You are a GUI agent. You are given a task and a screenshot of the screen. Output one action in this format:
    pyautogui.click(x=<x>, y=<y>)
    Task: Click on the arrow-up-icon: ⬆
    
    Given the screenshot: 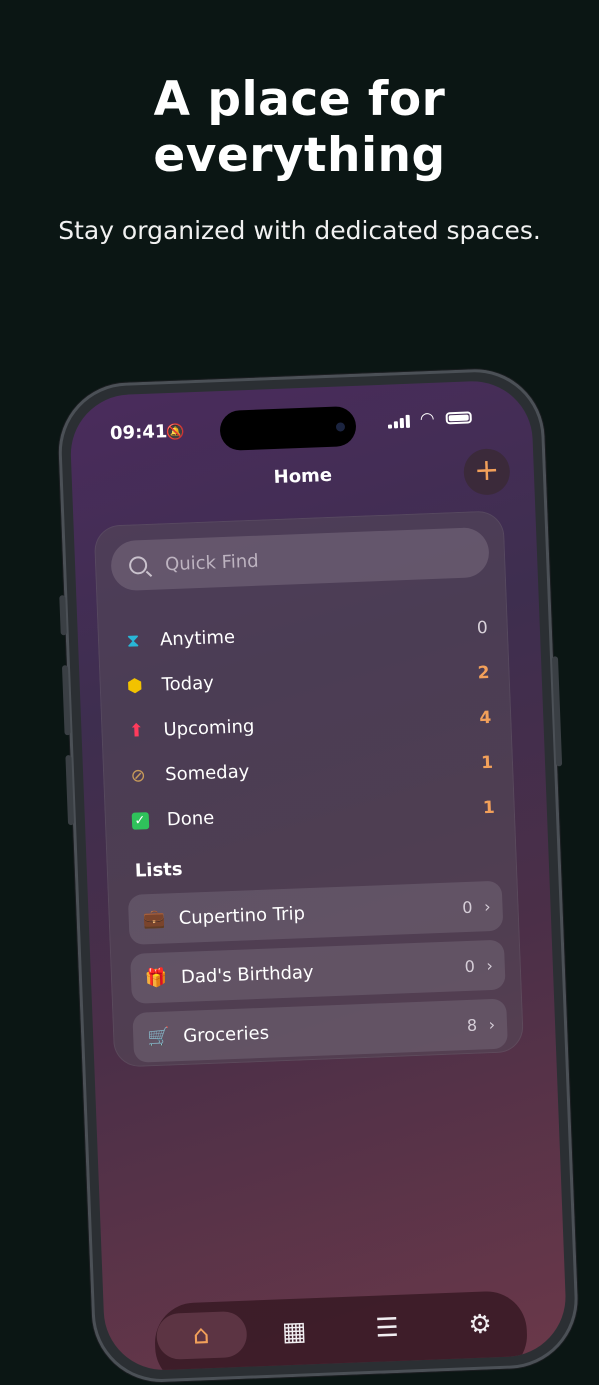 What is the action you would take?
    pyautogui.click(x=136, y=731)
    